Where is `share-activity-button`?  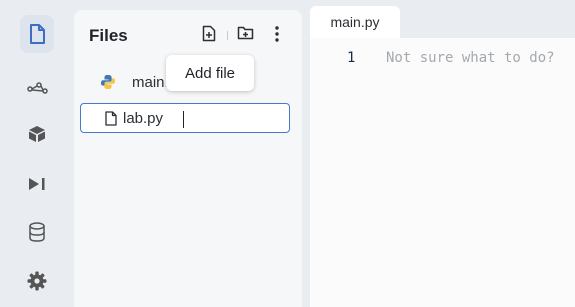 share-activity-button is located at coordinates (37, 89).